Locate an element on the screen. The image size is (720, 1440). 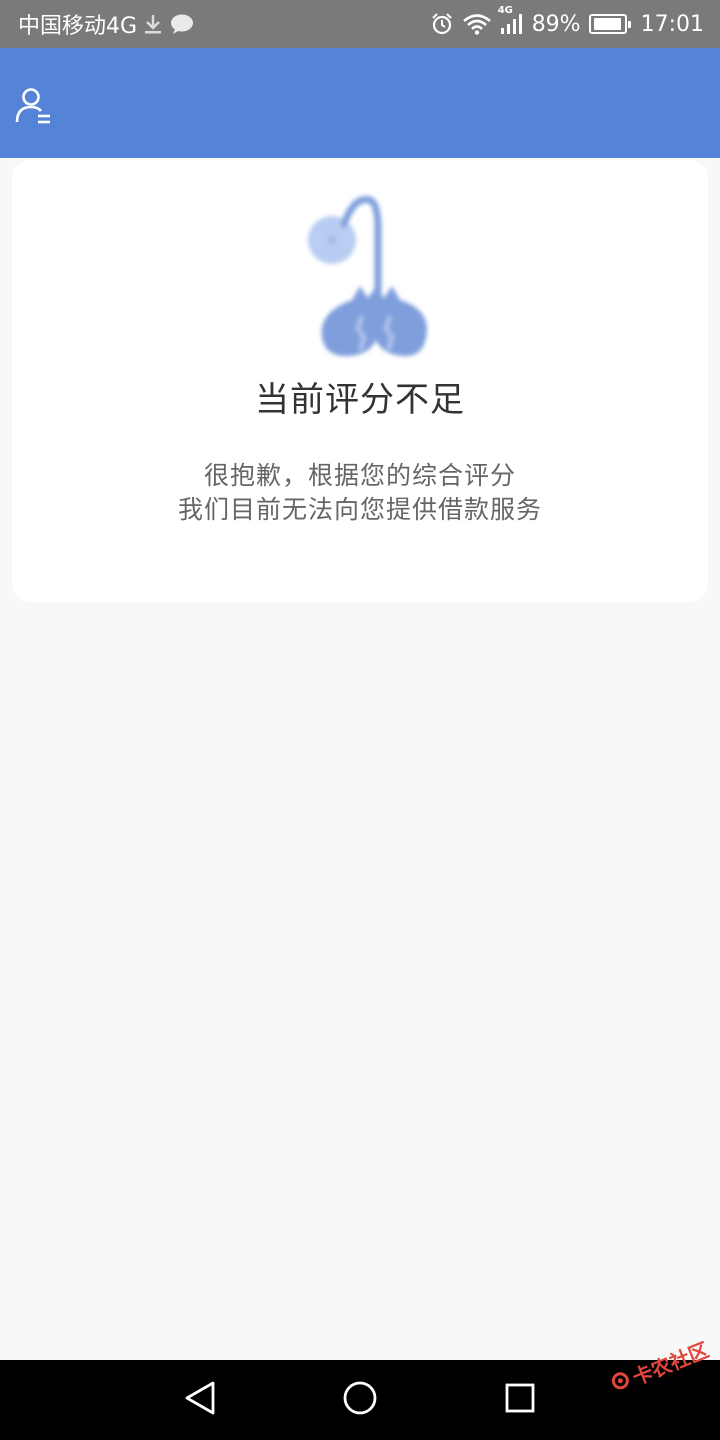
home-button is located at coordinates (360, 1400).